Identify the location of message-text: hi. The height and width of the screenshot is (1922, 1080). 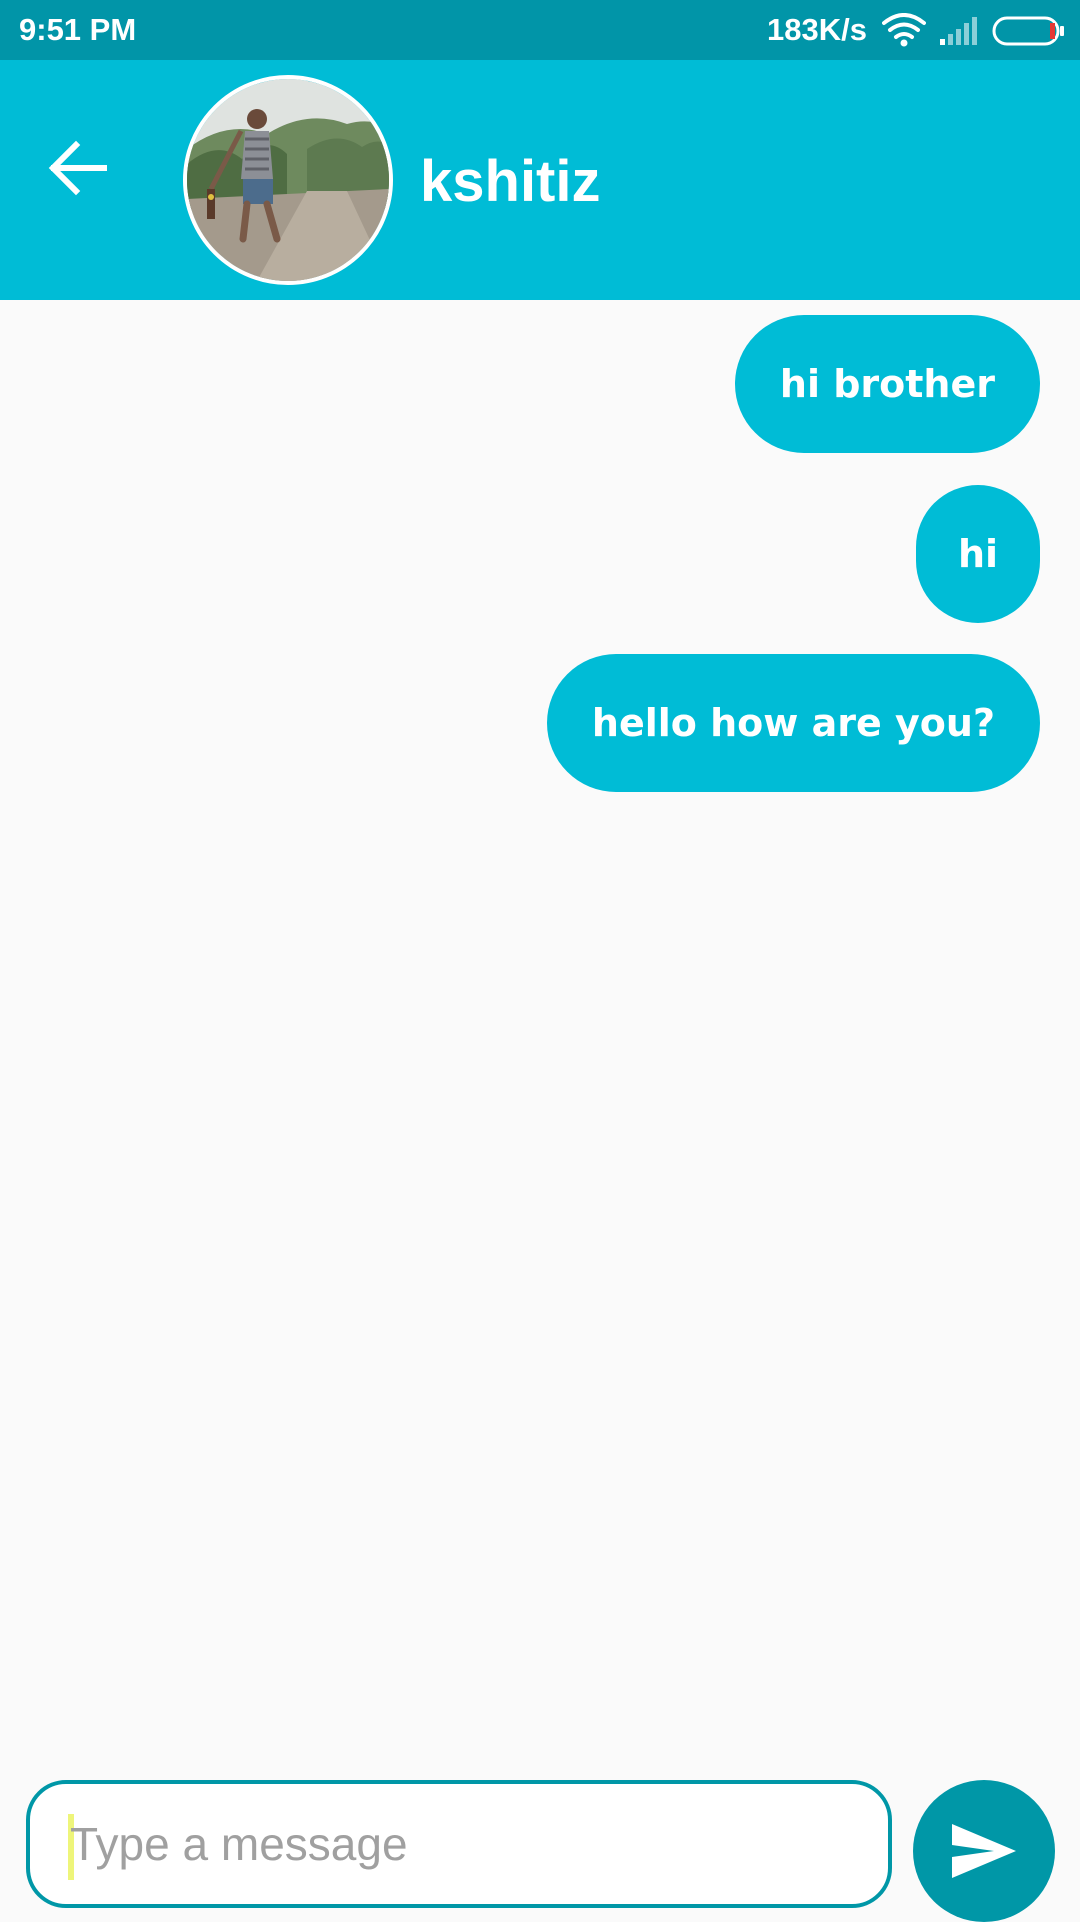
(978, 554).